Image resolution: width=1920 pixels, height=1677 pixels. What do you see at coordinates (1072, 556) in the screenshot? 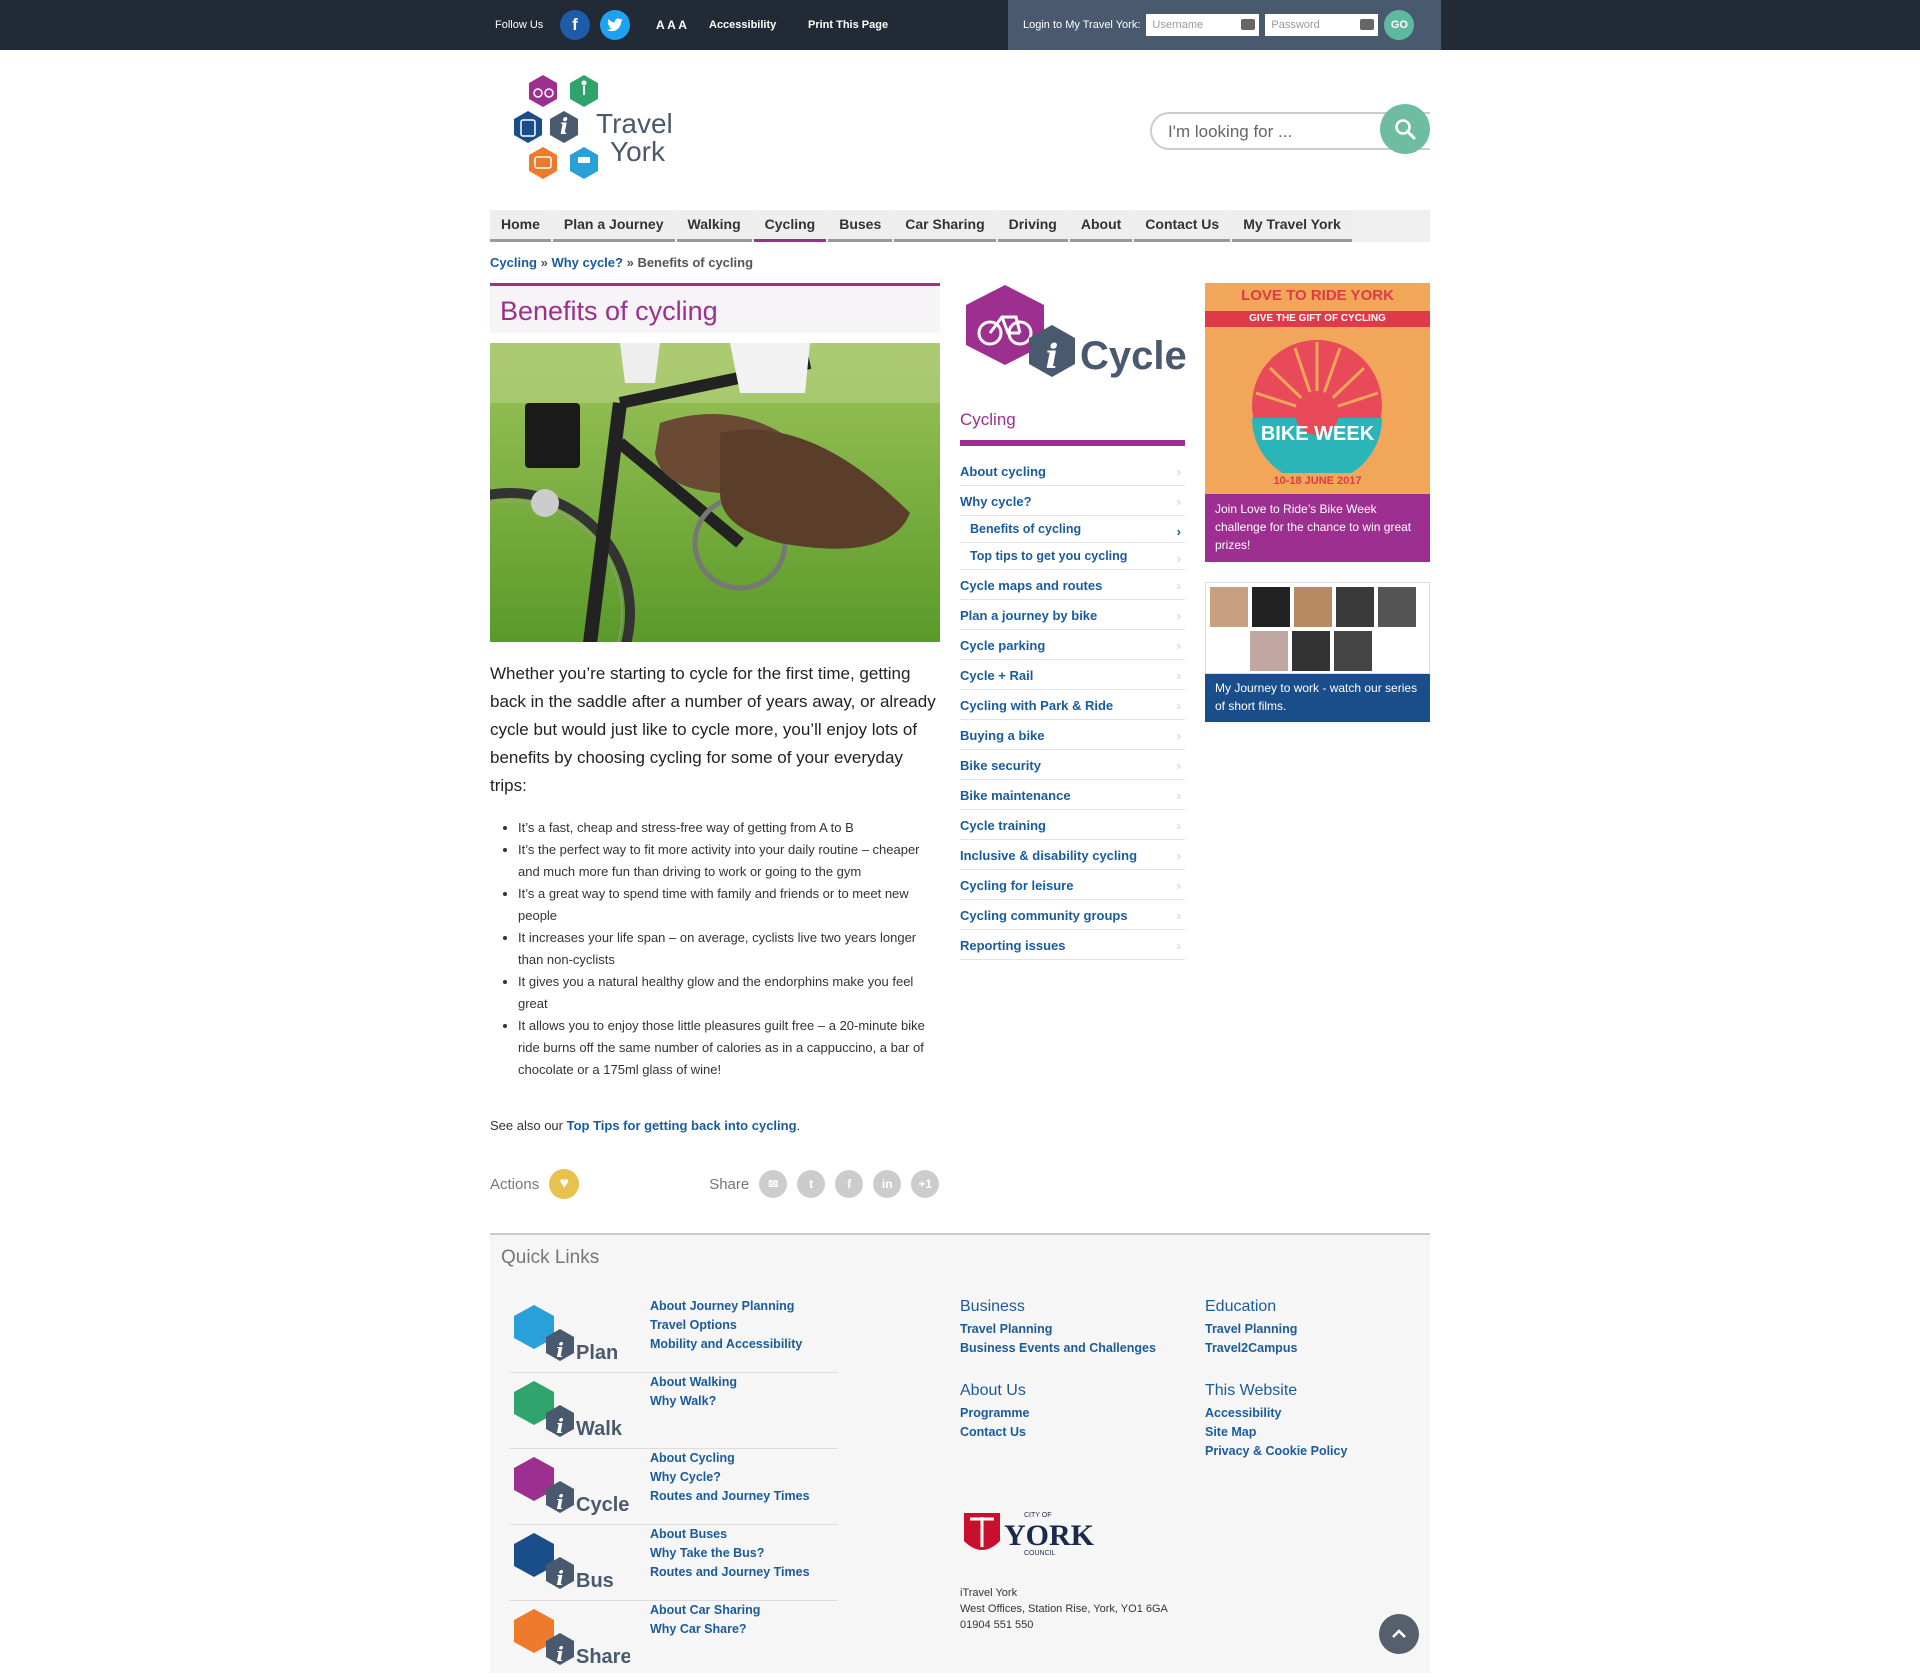
I see `sidebar-item-top-tips: Top tips to get you cycling ›` at bounding box center [1072, 556].